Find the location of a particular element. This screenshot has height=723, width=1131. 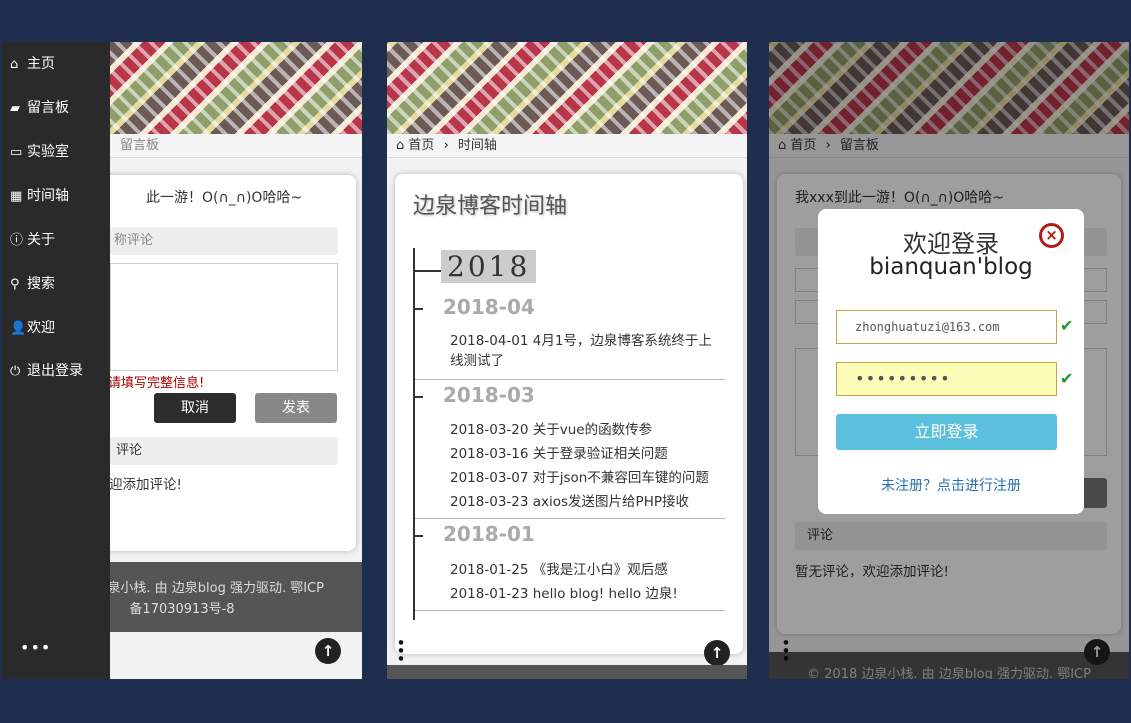

calendar-icon: ▦ is located at coordinates (16, 196).